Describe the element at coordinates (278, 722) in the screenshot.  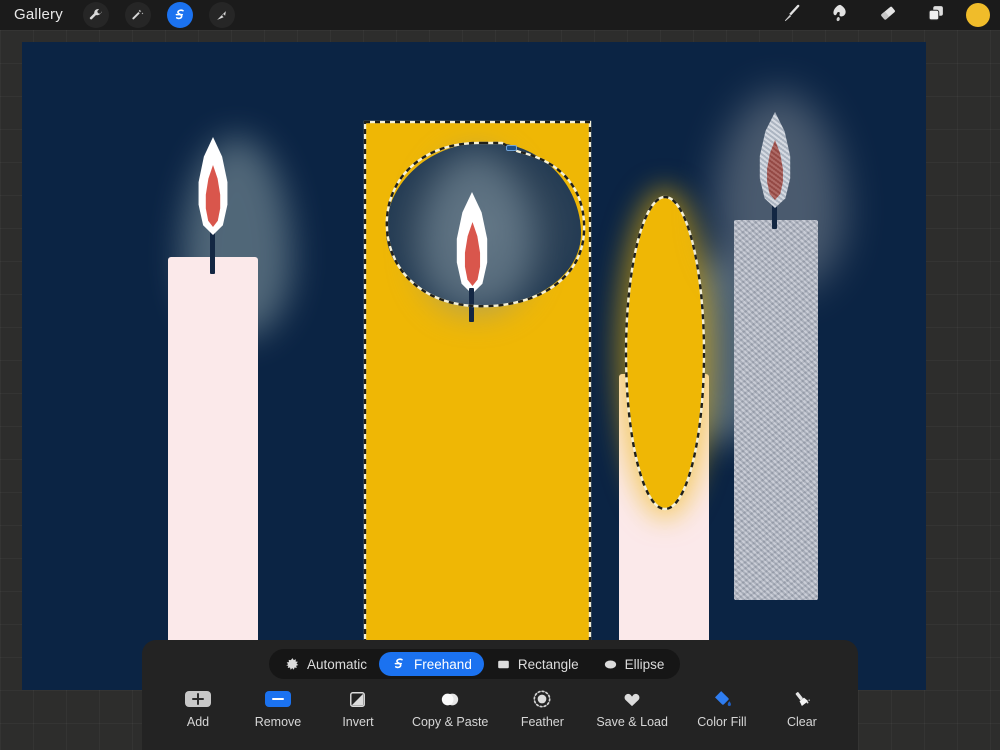
I see `action-remove-label: Remove` at that location.